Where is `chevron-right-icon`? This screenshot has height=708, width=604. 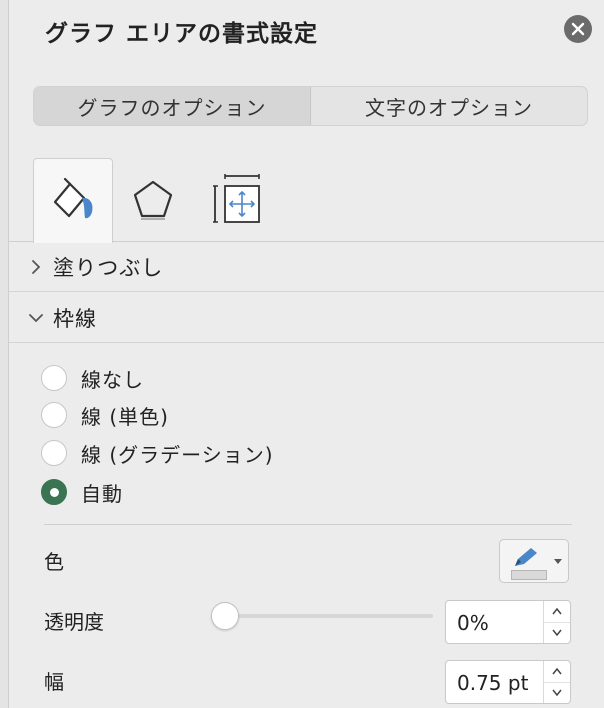 chevron-right-icon is located at coordinates (36, 267).